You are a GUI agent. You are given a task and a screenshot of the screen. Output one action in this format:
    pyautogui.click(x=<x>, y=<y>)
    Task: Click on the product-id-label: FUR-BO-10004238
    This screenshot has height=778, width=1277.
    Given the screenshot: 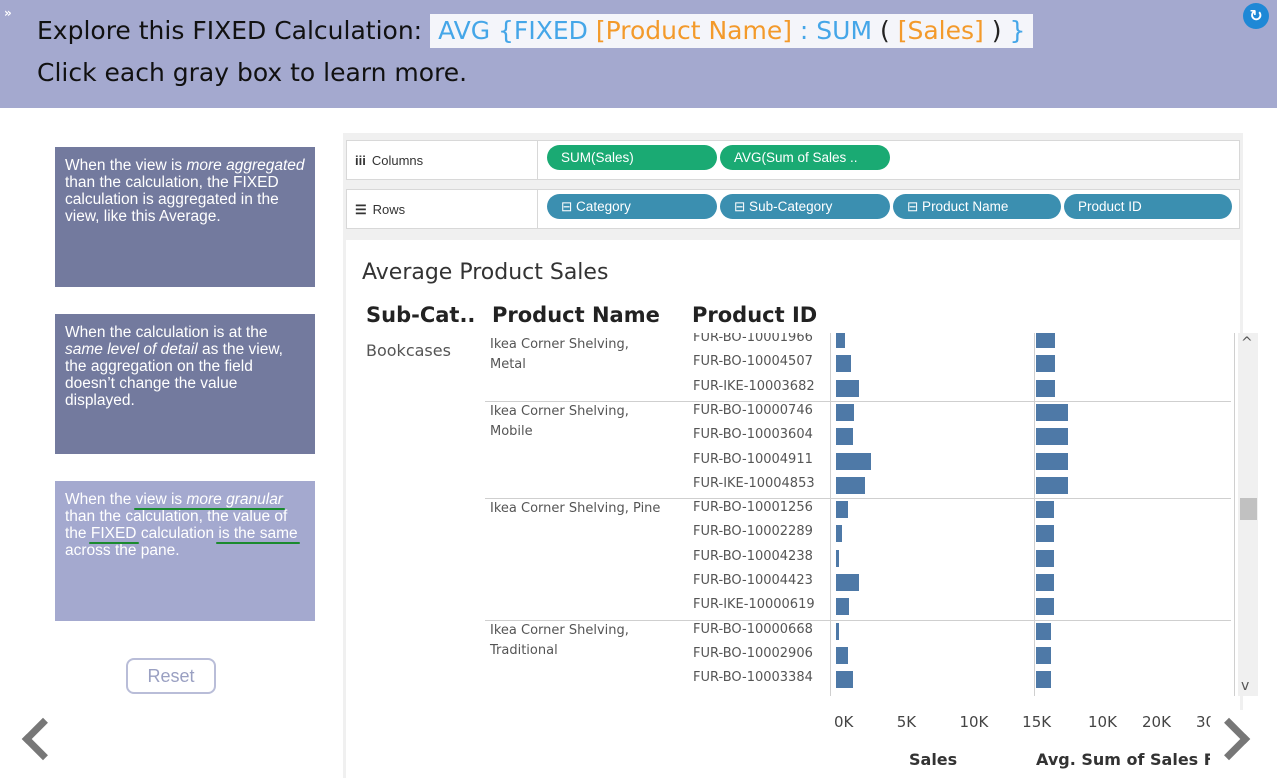 What is the action you would take?
    pyautogui.click(x=753, y=556)
    